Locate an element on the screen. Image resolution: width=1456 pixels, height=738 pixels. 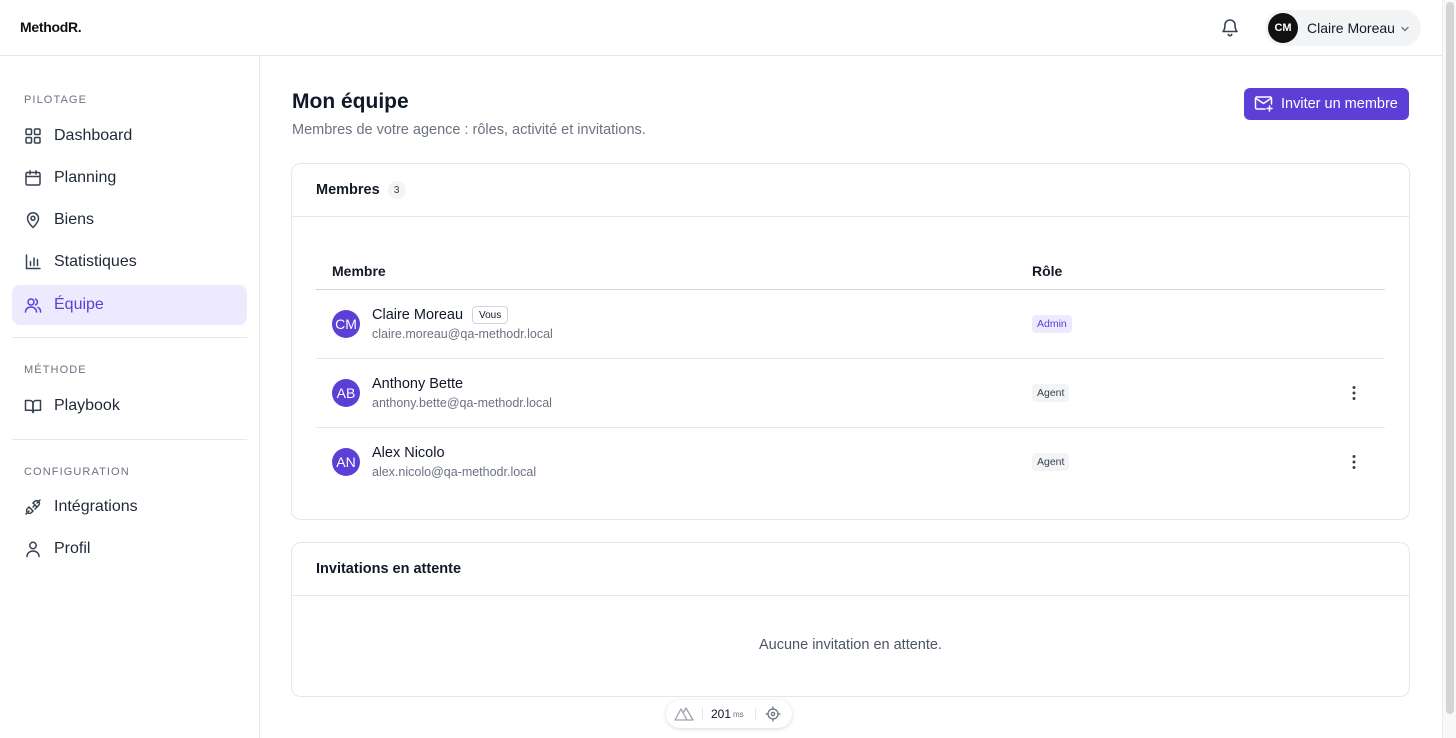
role-badge: Admin is located at coordinates (1052, 324).